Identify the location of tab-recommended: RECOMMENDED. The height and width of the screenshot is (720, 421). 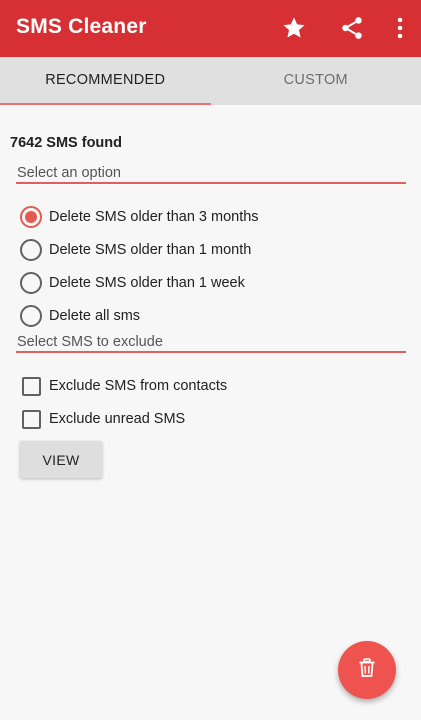
(105, 81).